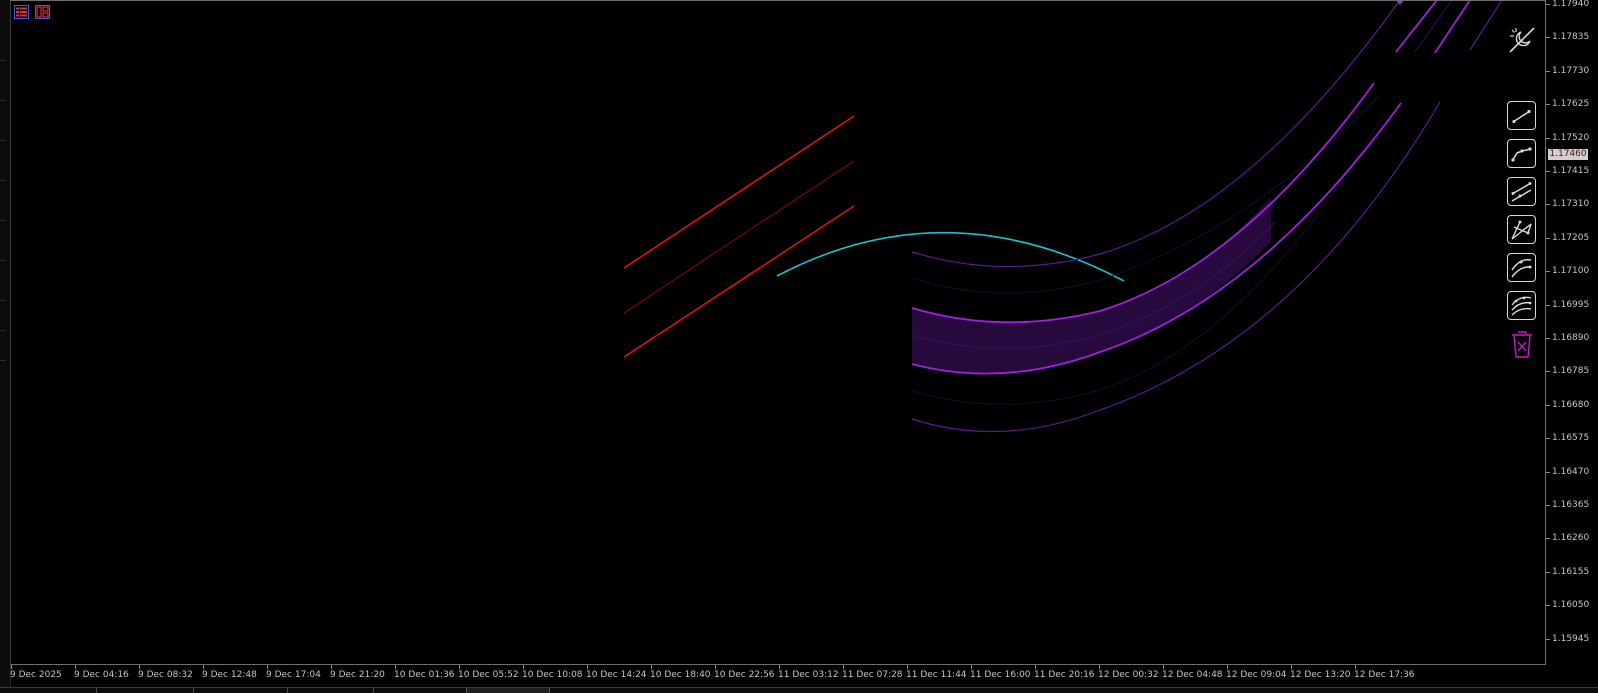 The width and height of the screenshot is (1598, 693). What do you see at coordinates (1571, 371) in the screenshot?
I see `price-label: 1.16785` at bounding box center [1571, 371].